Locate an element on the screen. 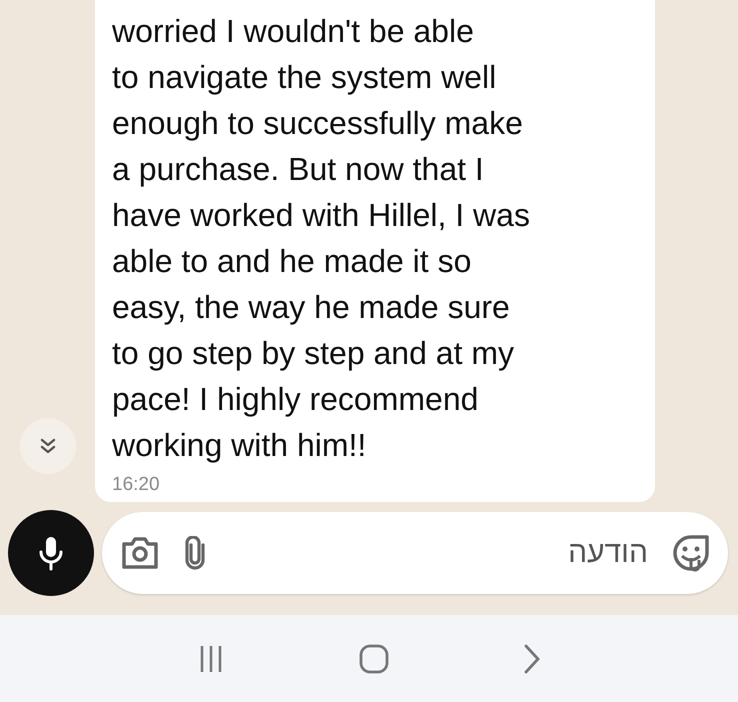 The image size is (738, 702). camera-icon is located at coordinates (140, 553).